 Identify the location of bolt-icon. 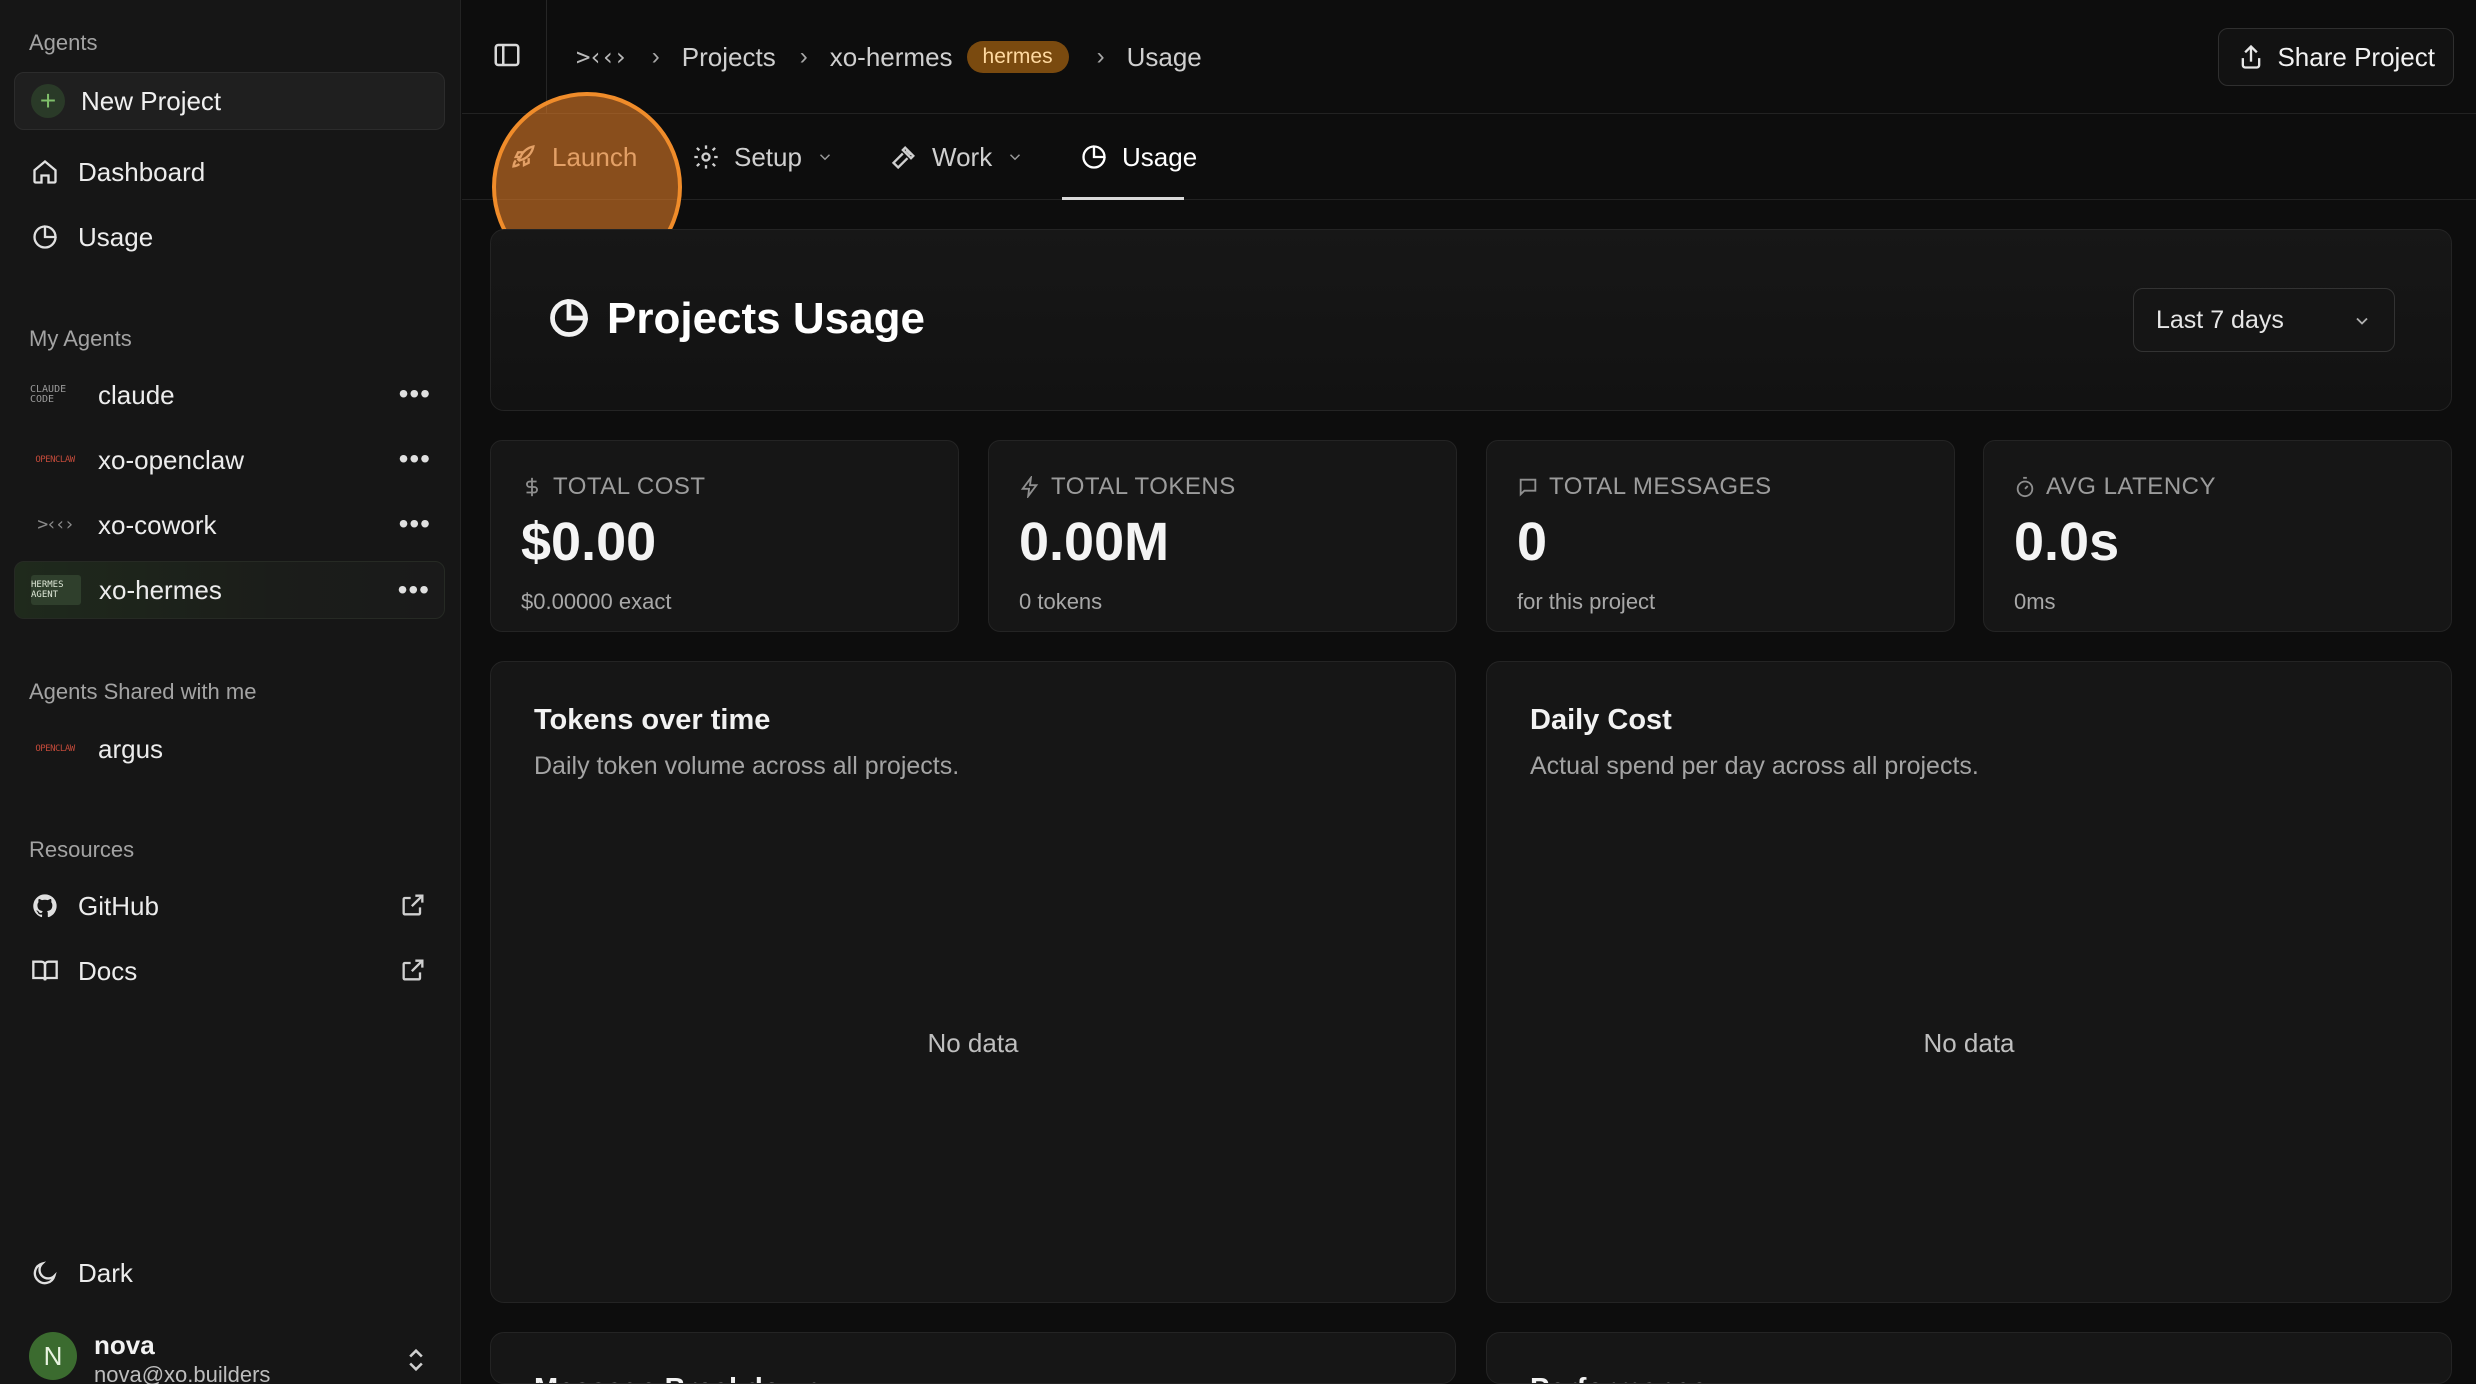
(1029, 487).